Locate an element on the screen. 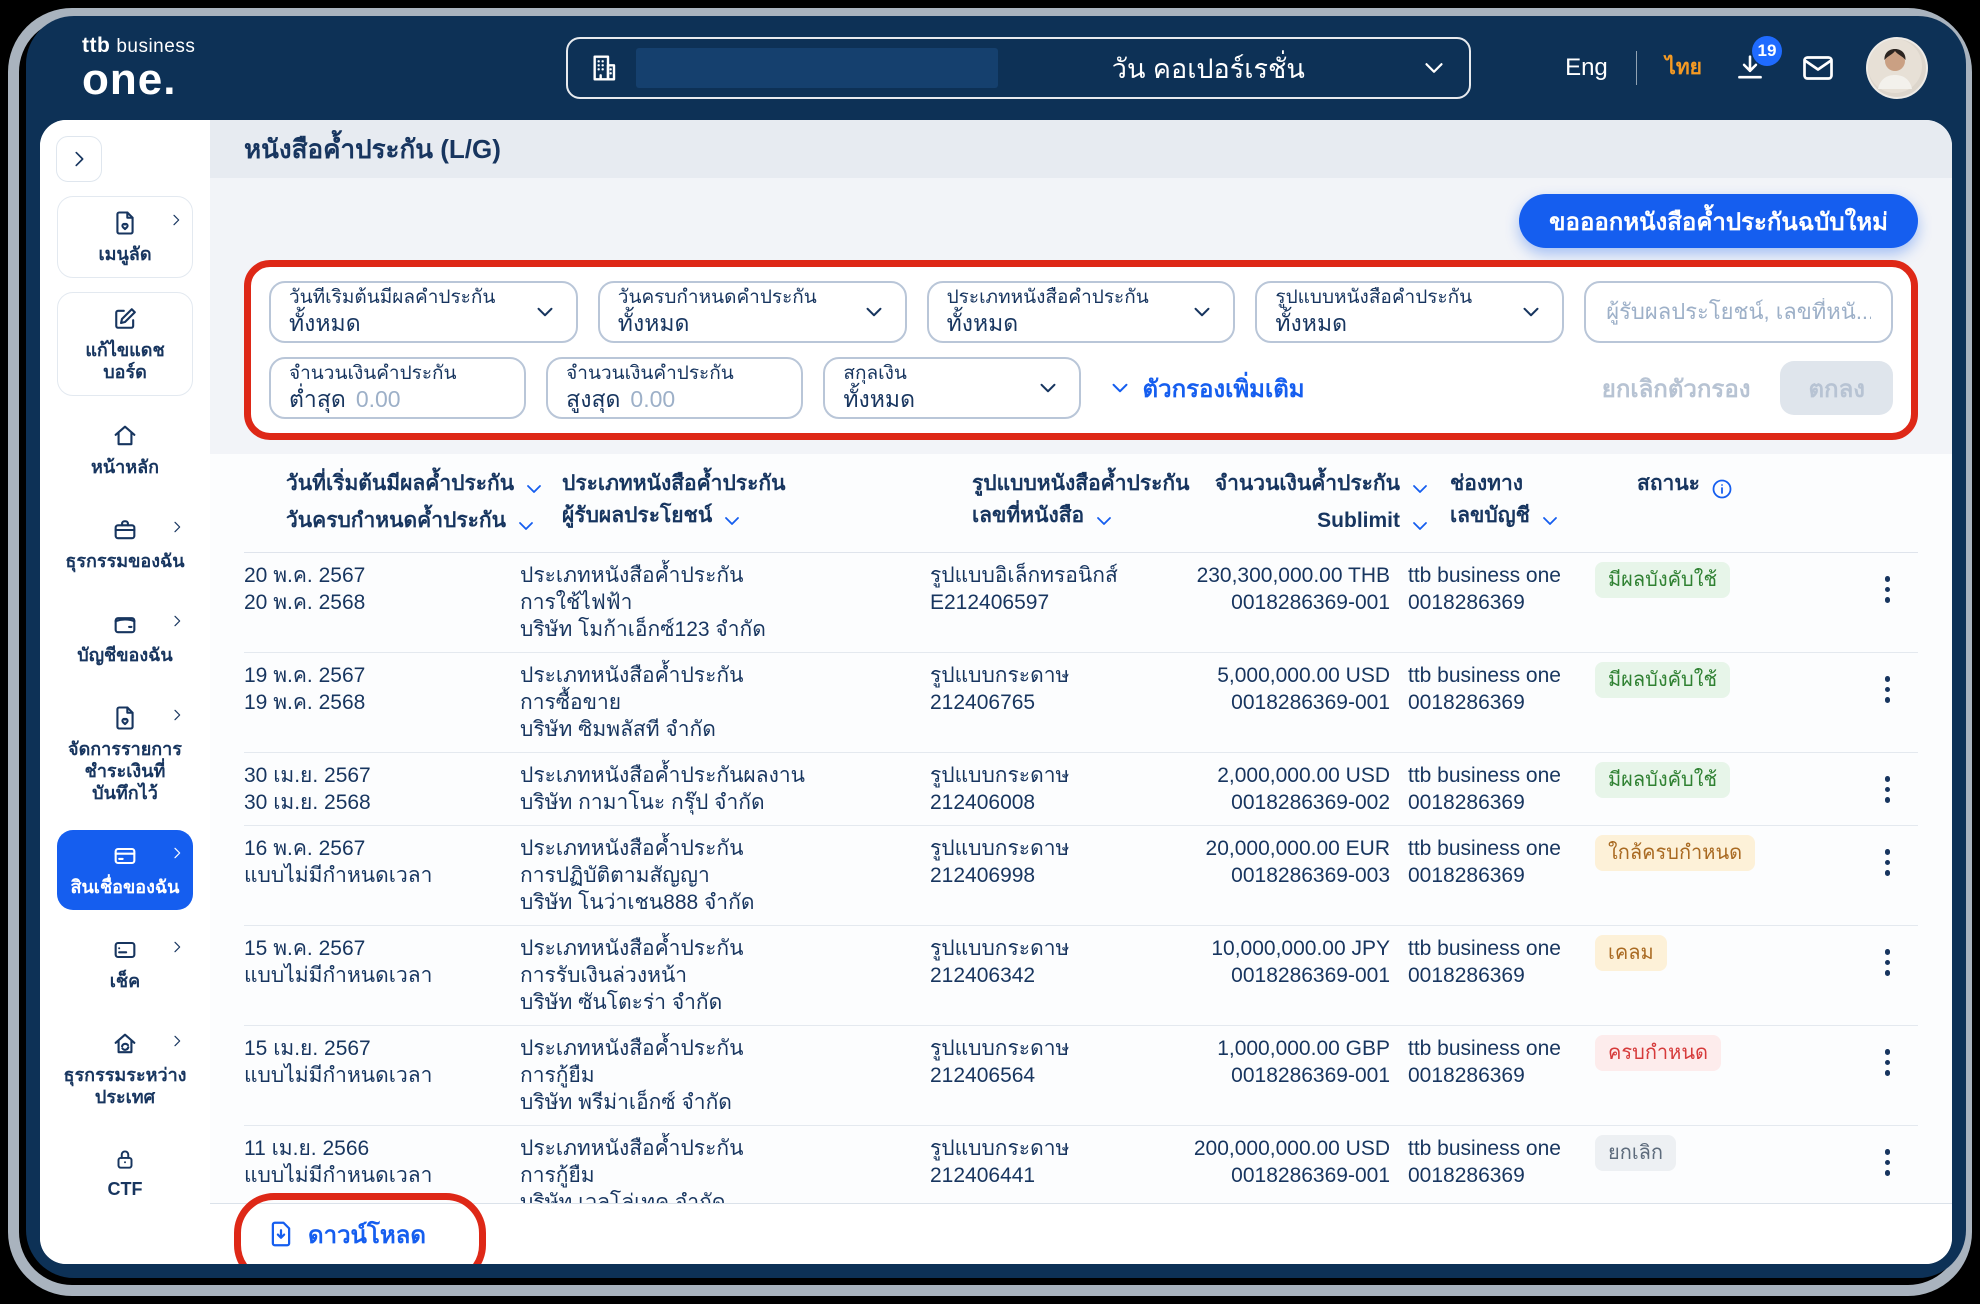 The height and width of the screenshot is (1304, 1980). cheque-icon is located at coordinates (125, 950).